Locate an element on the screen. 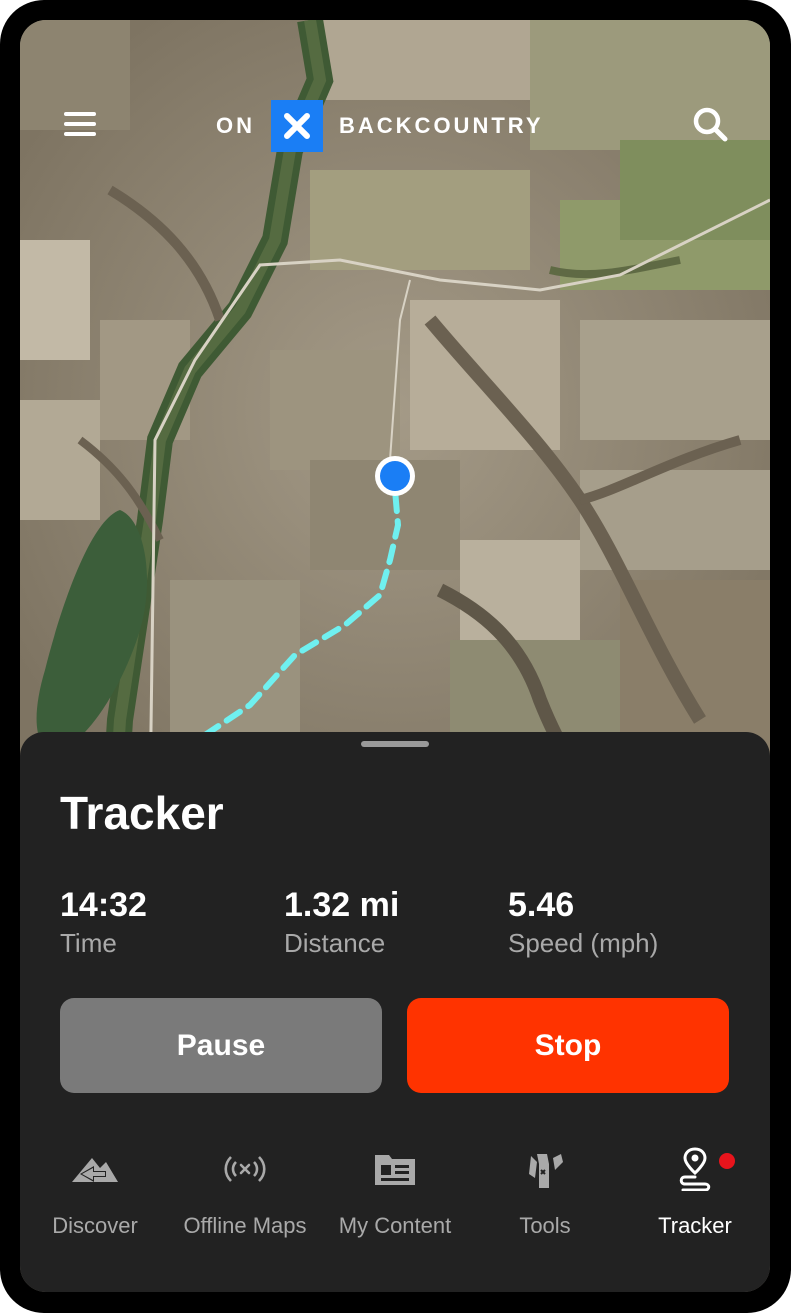 The width and height of the screenshot is (791, 1313). nav-item-offline-maps: Offline Maps is located at coordinates (245, 1197).